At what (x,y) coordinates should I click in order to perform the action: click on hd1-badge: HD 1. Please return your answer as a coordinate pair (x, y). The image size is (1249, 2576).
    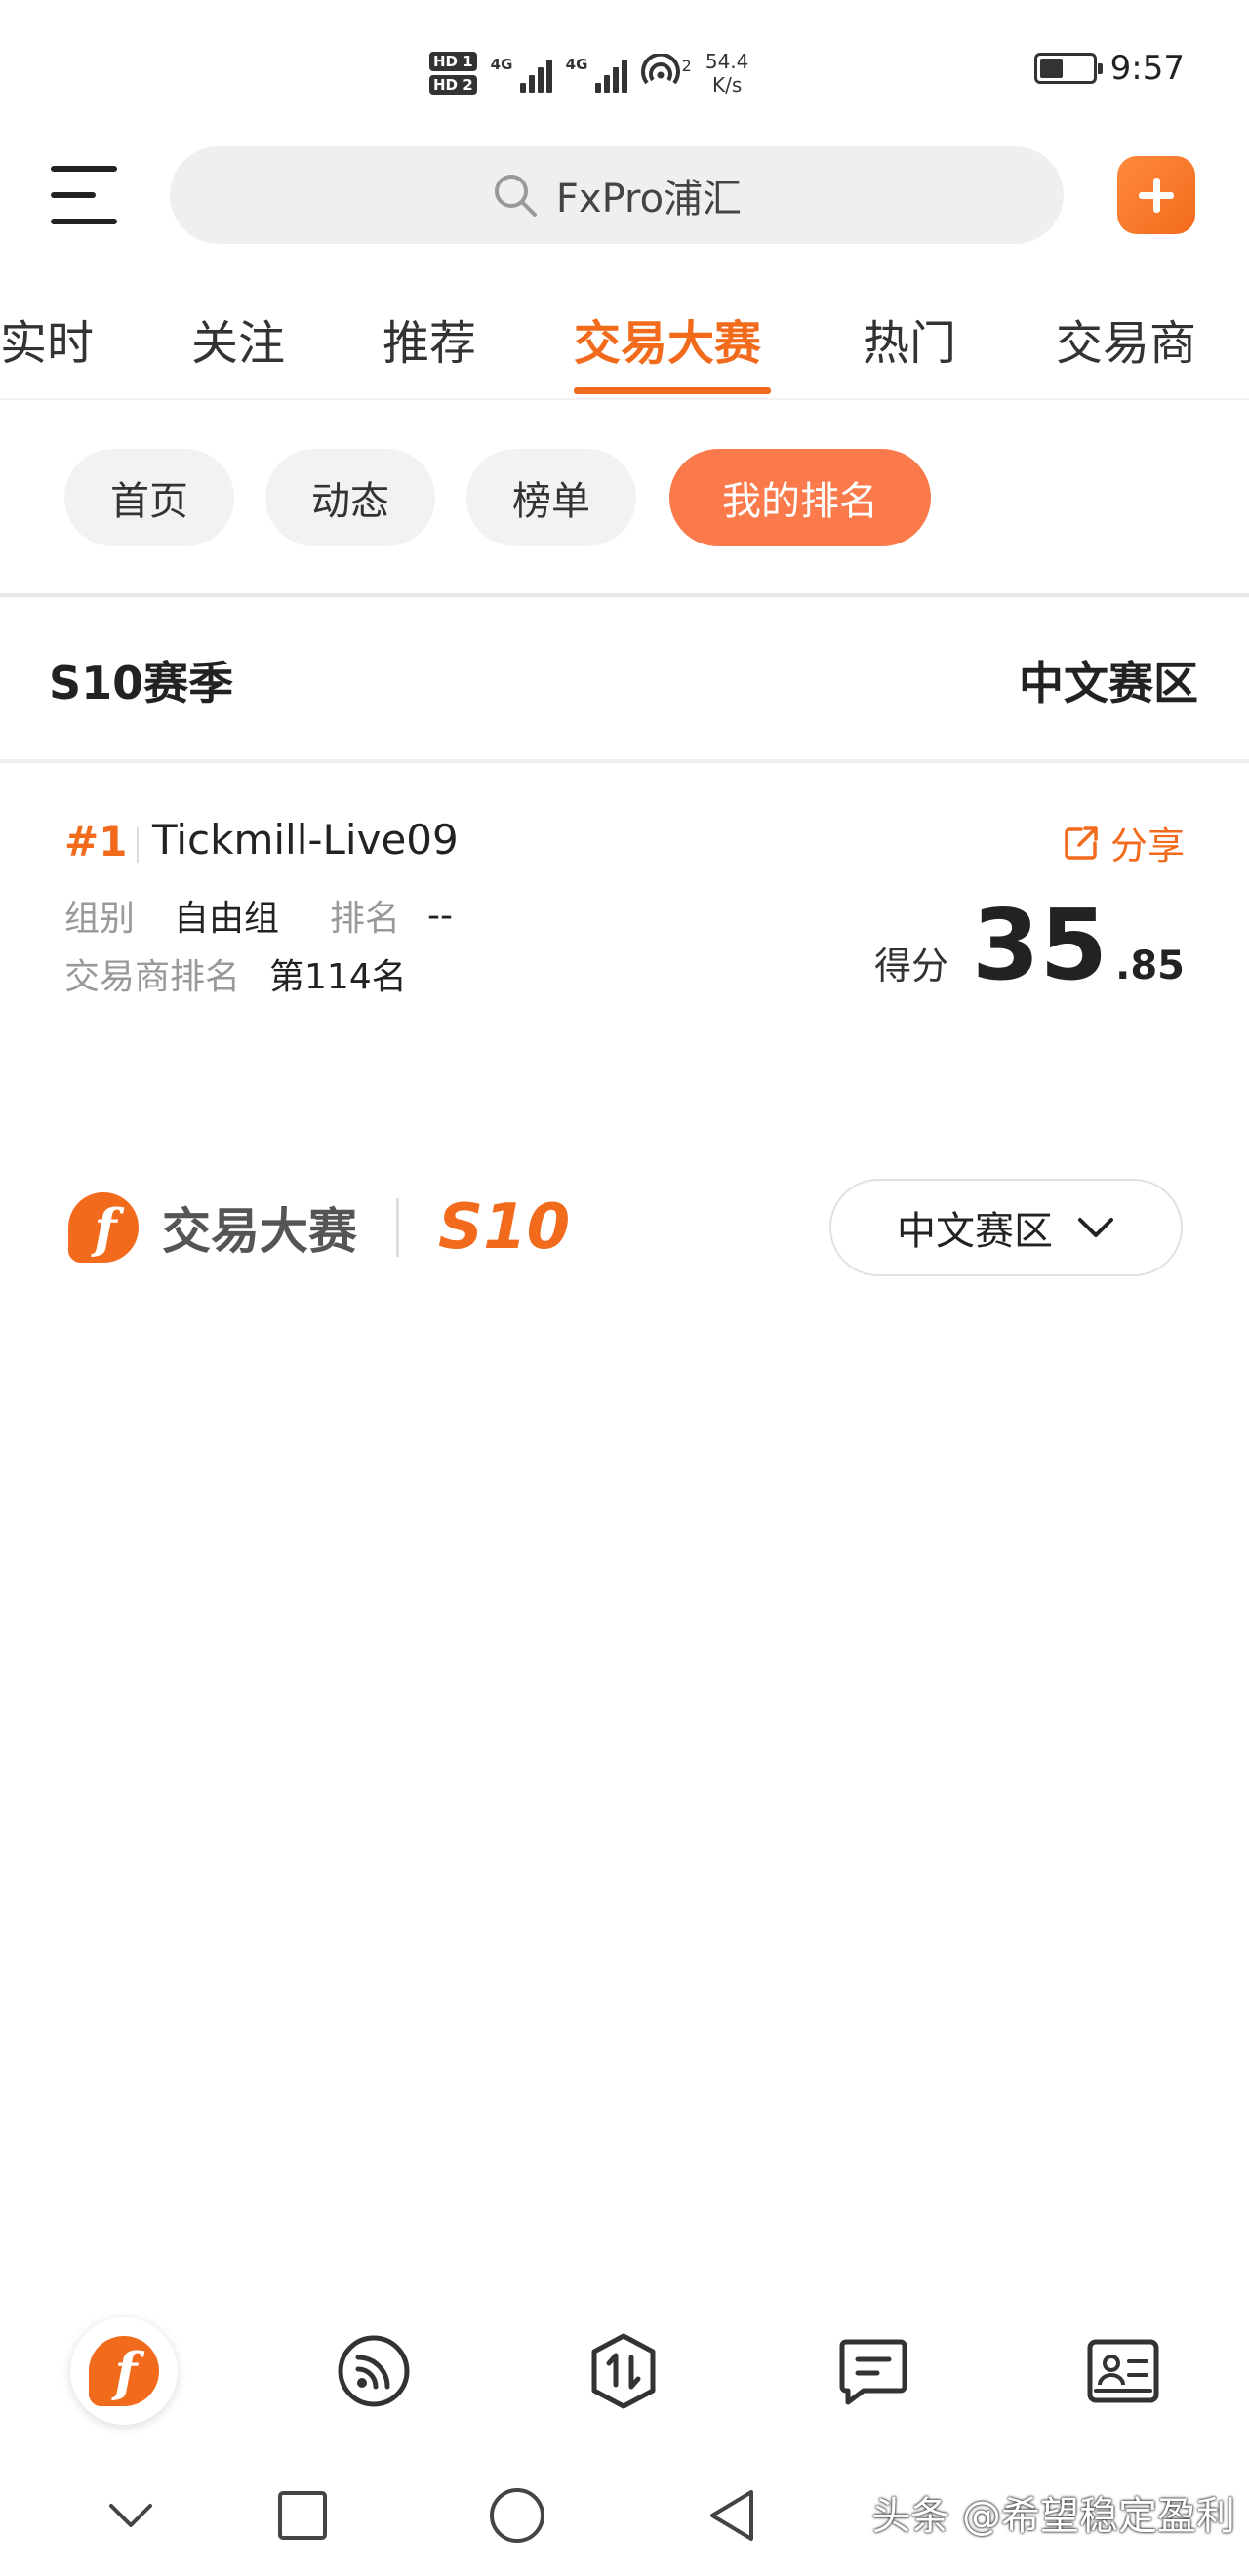
    Looking at the image, I should click on (453, 61).